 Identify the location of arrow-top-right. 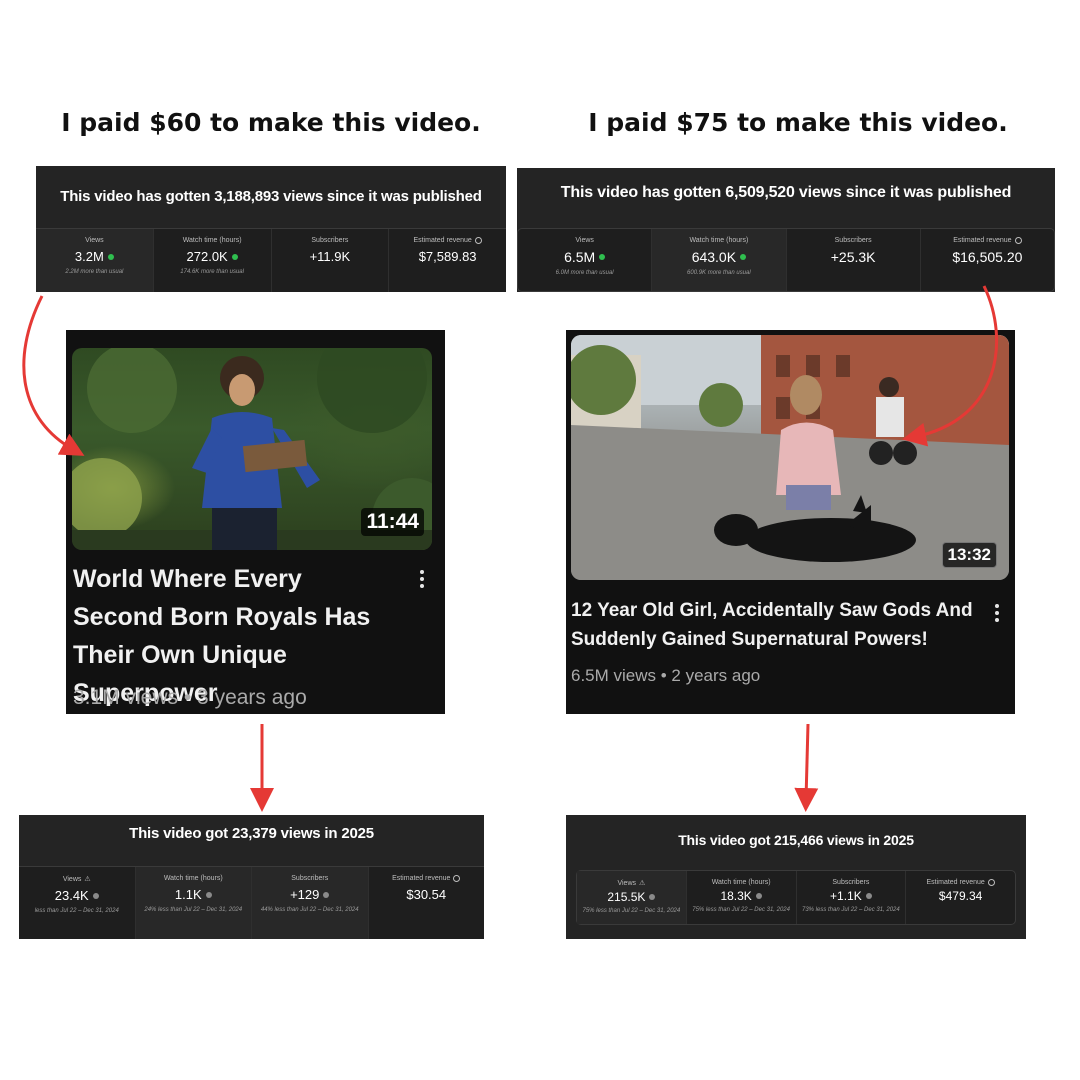
(950, 366).